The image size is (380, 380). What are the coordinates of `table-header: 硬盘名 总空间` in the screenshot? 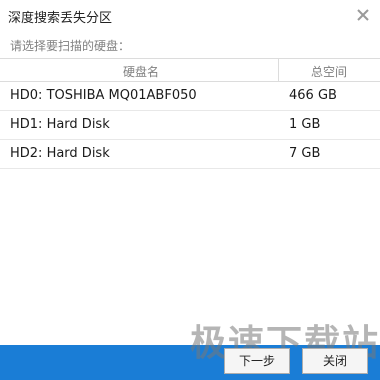 It's located at (190, 70).